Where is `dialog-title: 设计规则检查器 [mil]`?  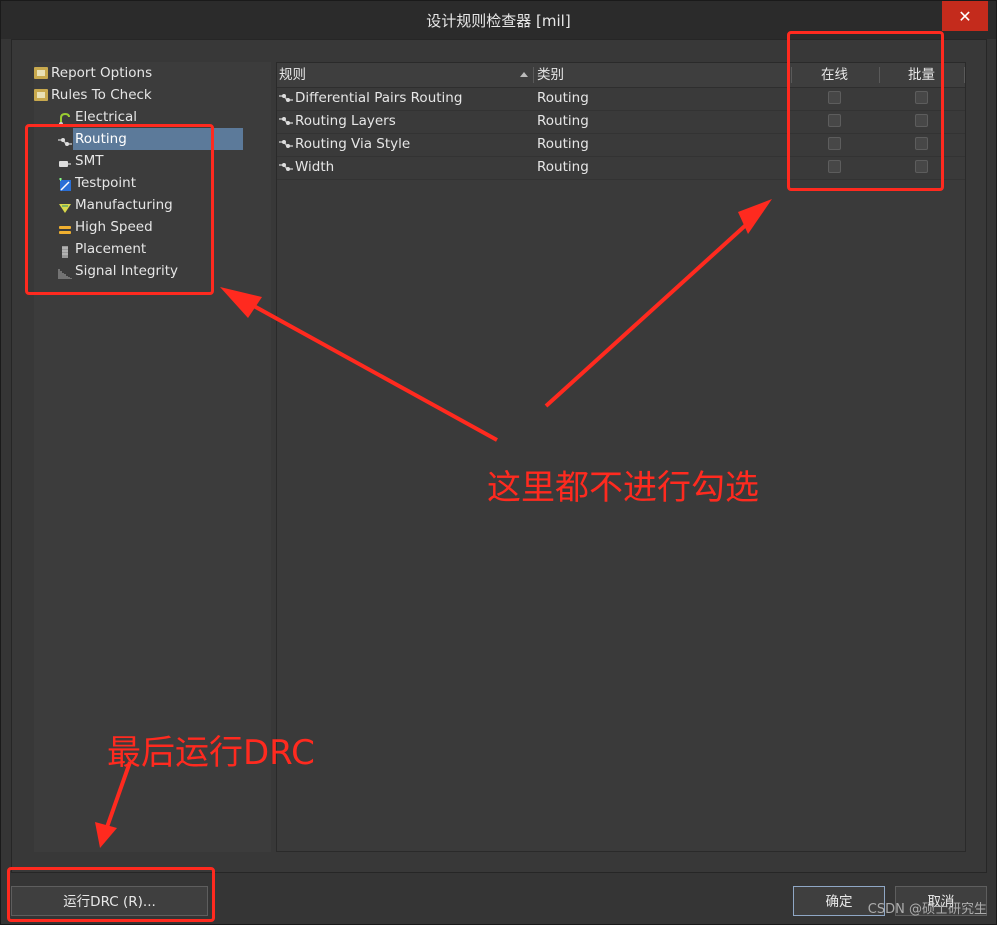 dialog-title: 设计规则检查器 [mil] is located at coordinates (498, 20).